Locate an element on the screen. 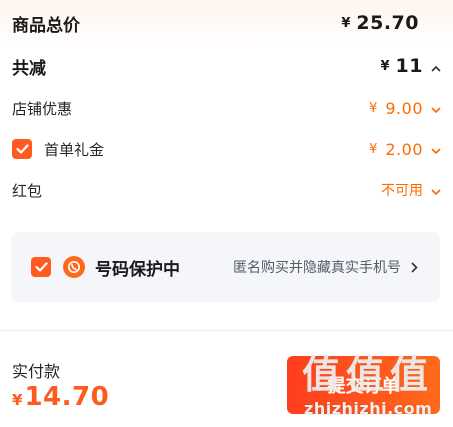 The width and height of the screenshot is (453, 427). footer-divider is located at coordinates (226, 330).